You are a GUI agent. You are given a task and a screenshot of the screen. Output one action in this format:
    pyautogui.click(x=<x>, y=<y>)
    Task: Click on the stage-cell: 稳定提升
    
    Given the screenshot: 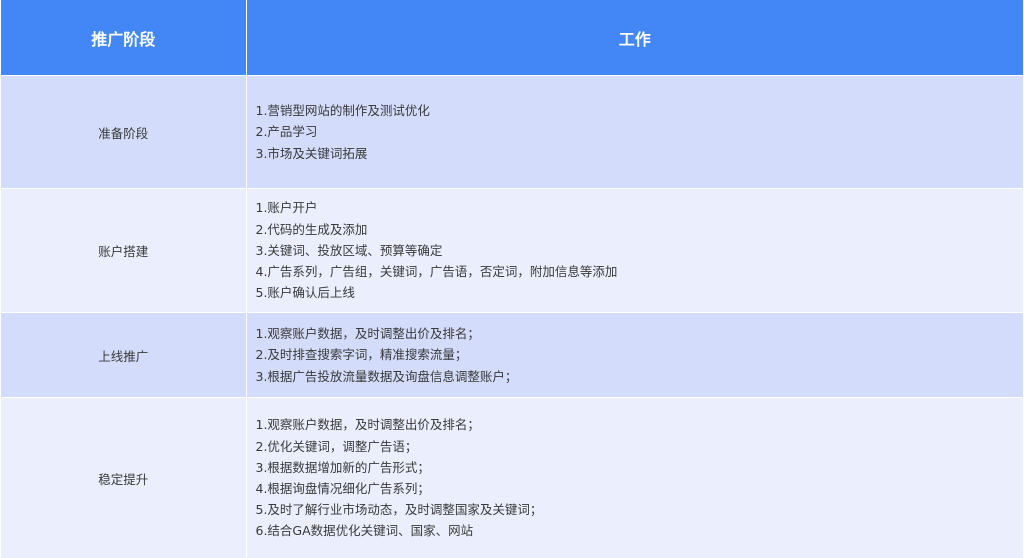 What is the action you would take?
    pyautogui.click(x=124, y=477)
    